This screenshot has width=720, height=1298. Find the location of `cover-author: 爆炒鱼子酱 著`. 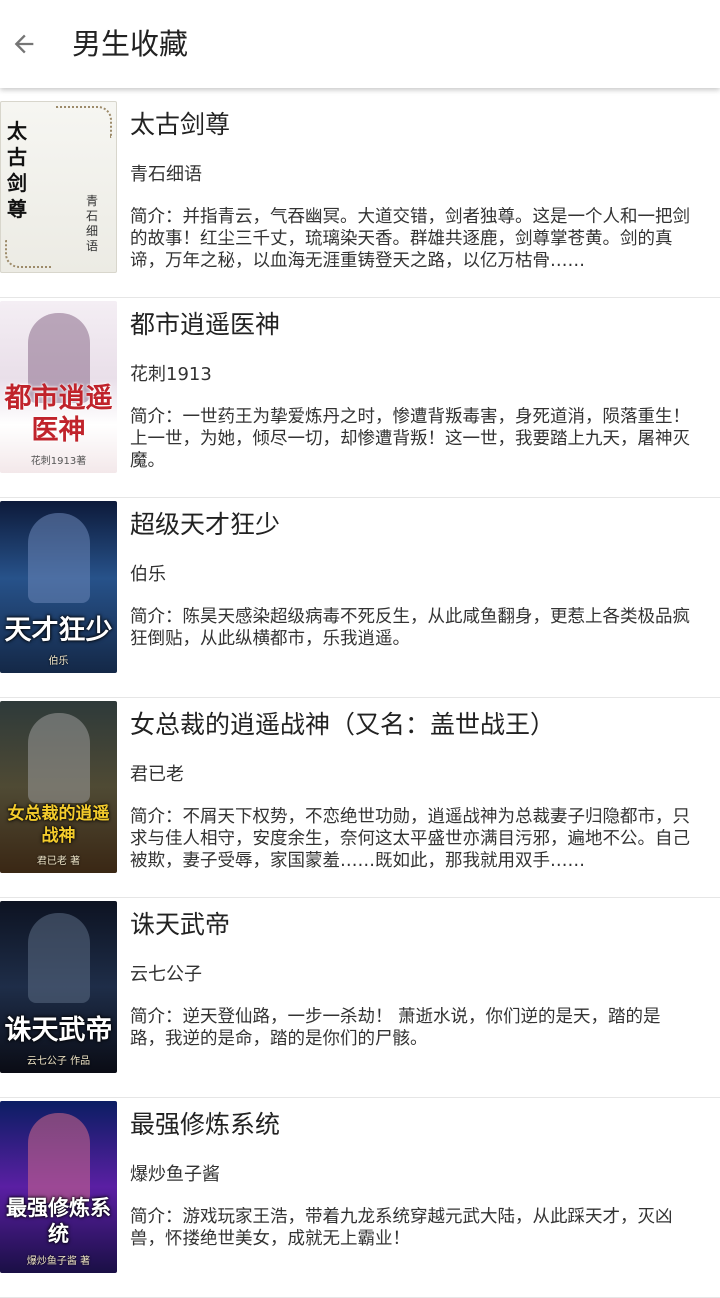

cover-author: 爆炒鱼子酱 著 is located at coordinates (58, 1261).